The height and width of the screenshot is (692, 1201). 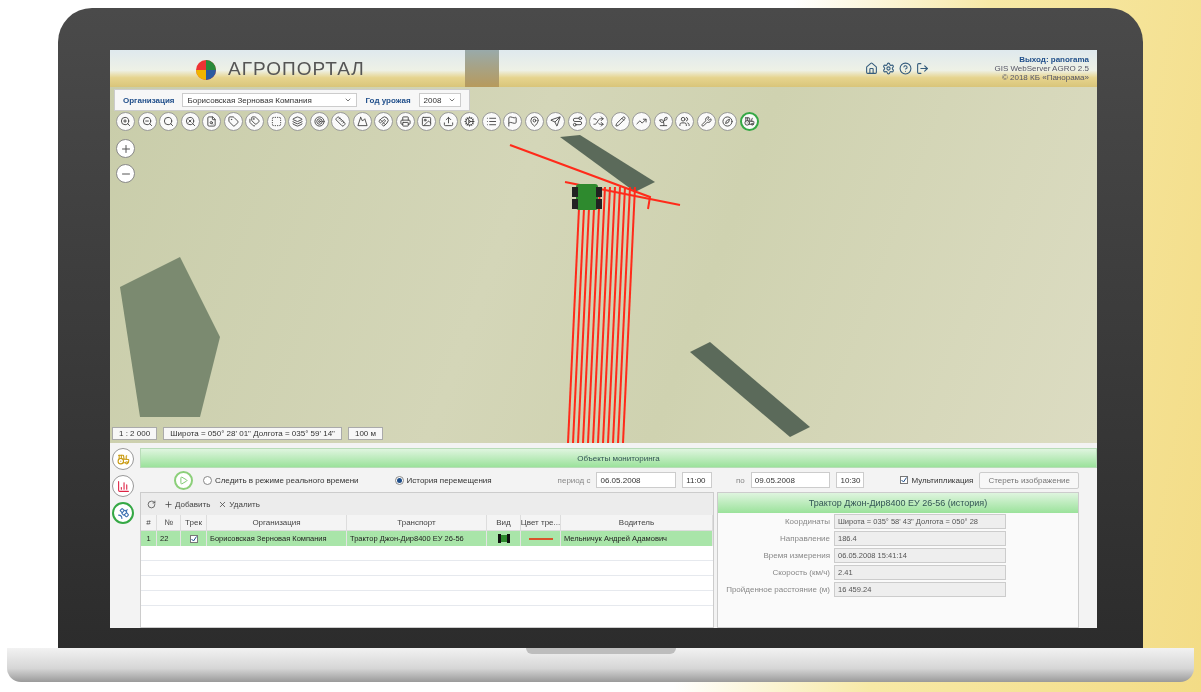 I want to click on line-chart-icon, so click(x=641, y=121).